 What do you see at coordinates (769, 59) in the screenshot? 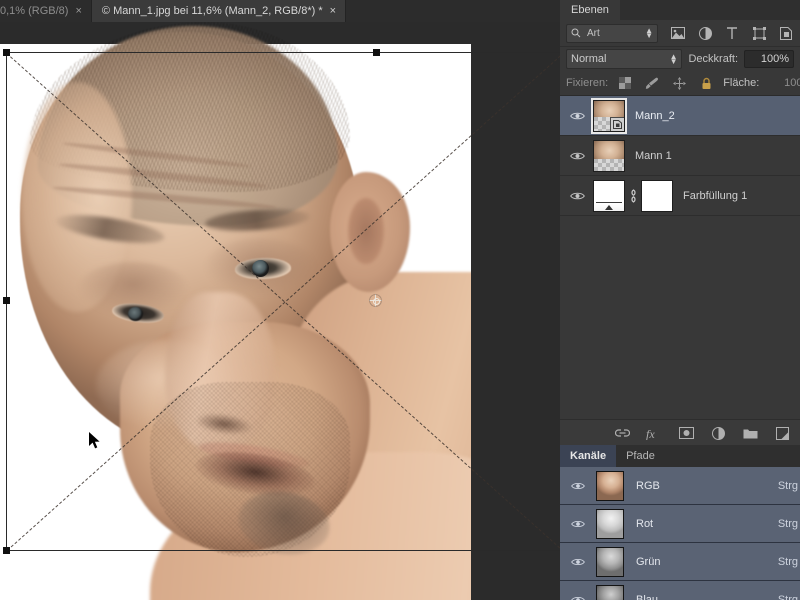
I see `opacity-input: 100%` at bounding box center [769, 59].